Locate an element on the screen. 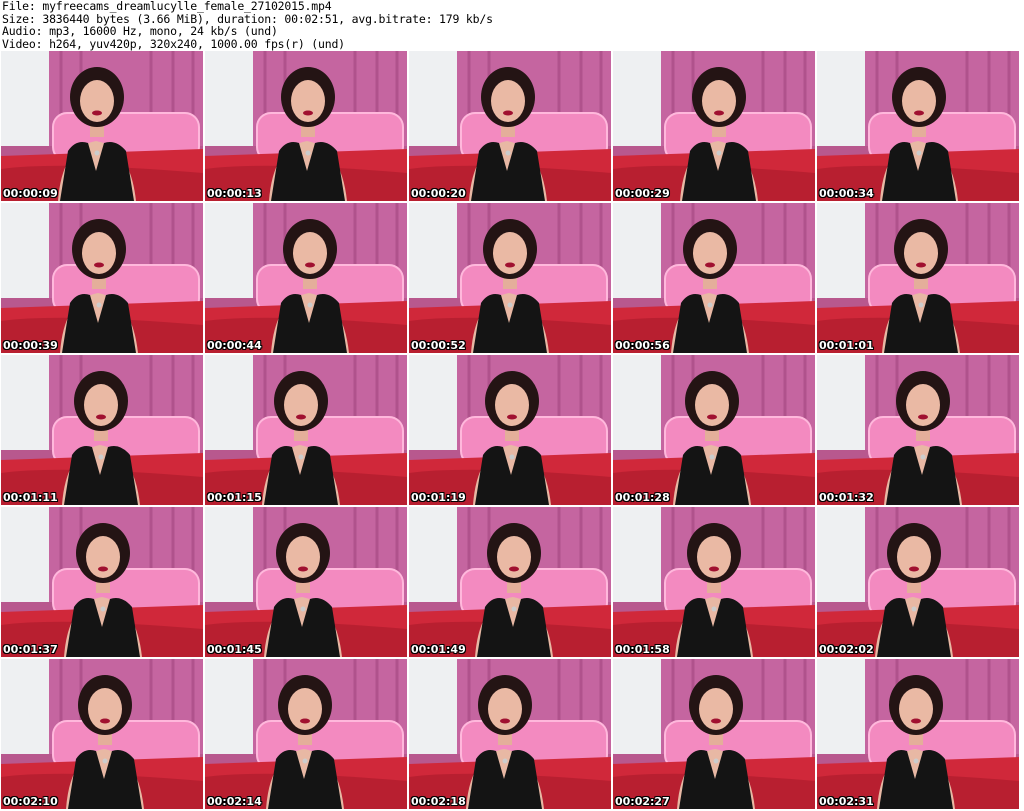 The height and width of the screenshot is (811, 1024). video-thumbnail: 00:01:11 is located at coordinates (102, 430).